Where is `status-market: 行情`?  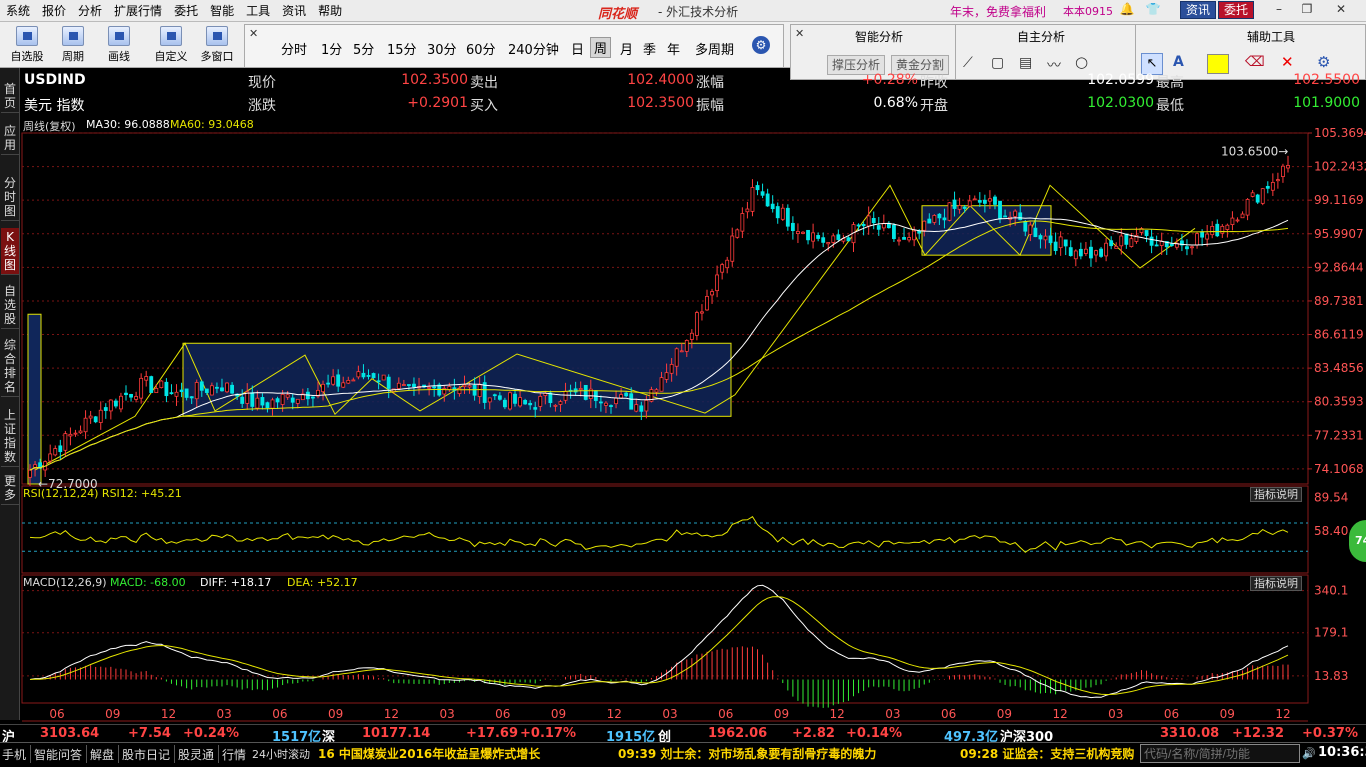 status-market: 行情 is located at coordinates (234, 754).